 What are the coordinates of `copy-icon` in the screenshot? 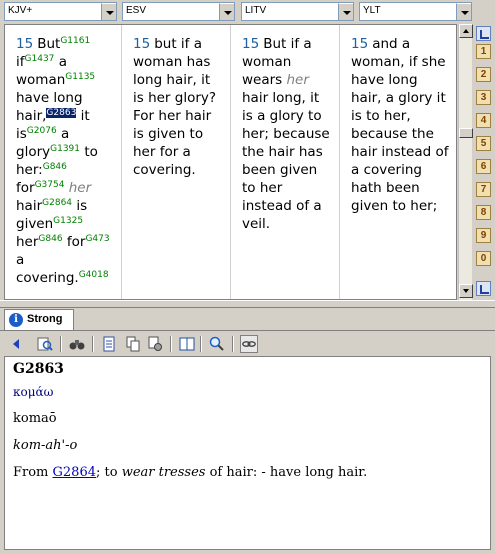 It's located at (133, 344).